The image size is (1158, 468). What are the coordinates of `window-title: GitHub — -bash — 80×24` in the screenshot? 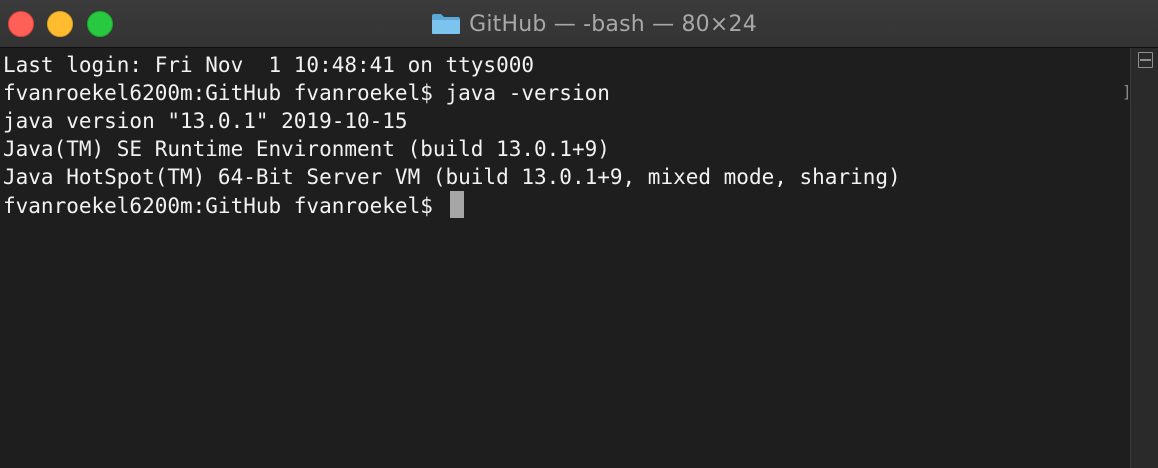 It's located at (613, 24).